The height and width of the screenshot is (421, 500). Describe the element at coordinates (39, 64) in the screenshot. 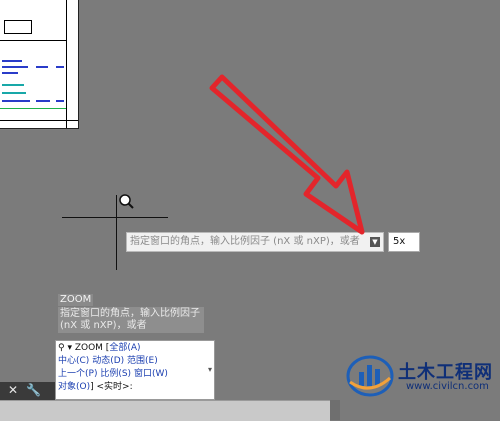

I see `drawing-sheet-thumbnail` at that location.